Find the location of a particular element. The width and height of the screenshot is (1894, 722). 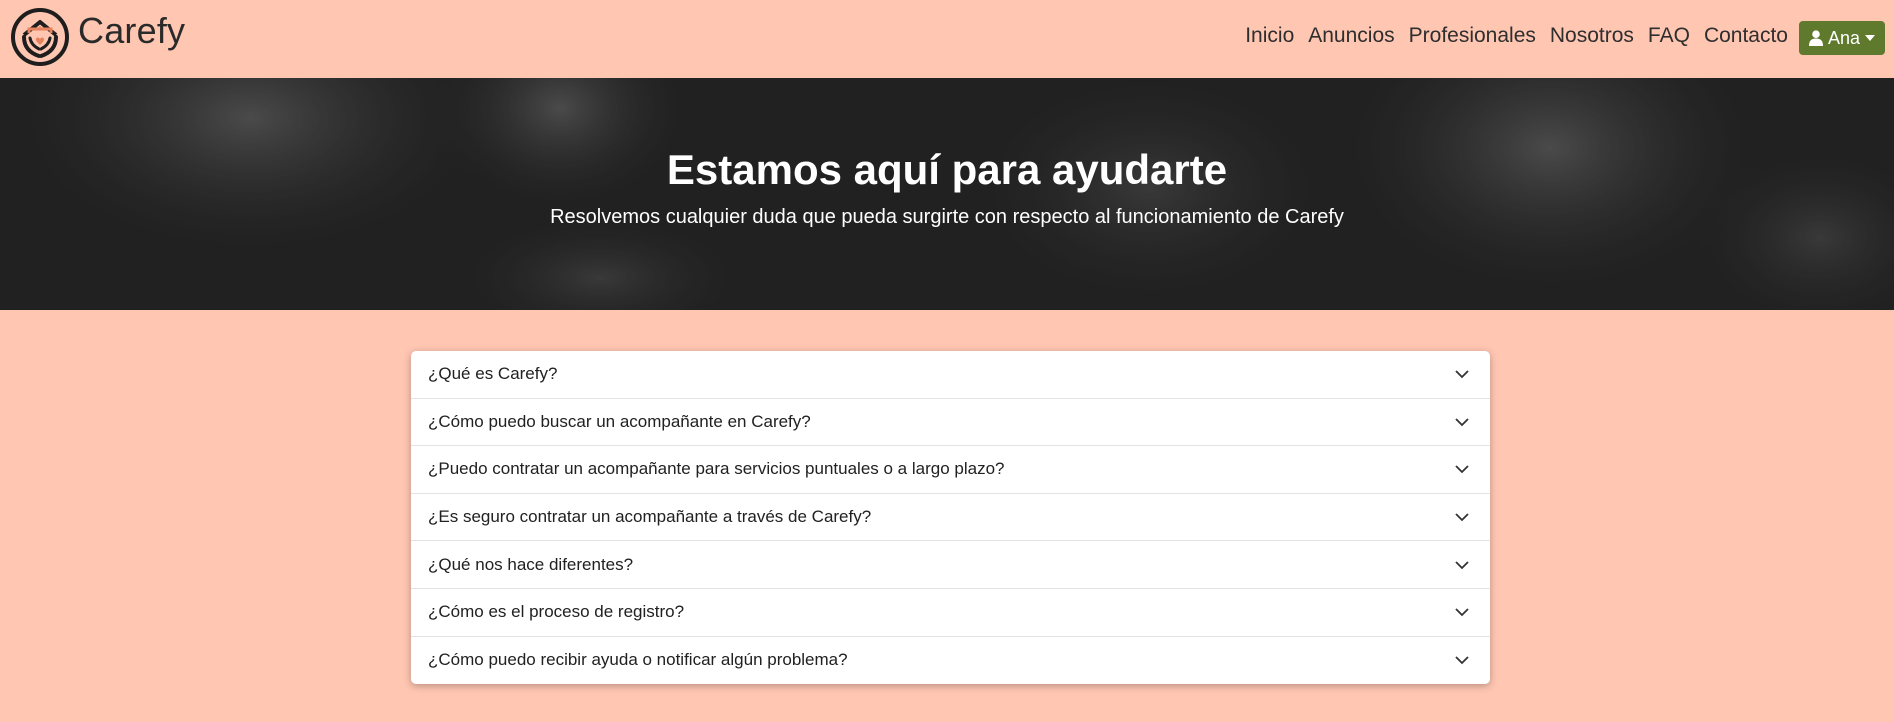

brand: Carefy is located at coordinates (97, 37).